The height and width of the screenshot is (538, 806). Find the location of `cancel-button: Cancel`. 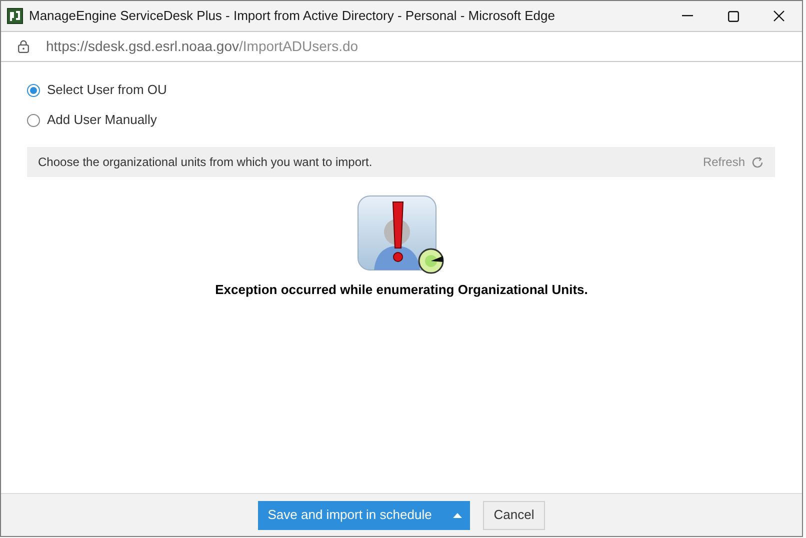

cancel-button: Cancel is located at coordinates (514, 515).